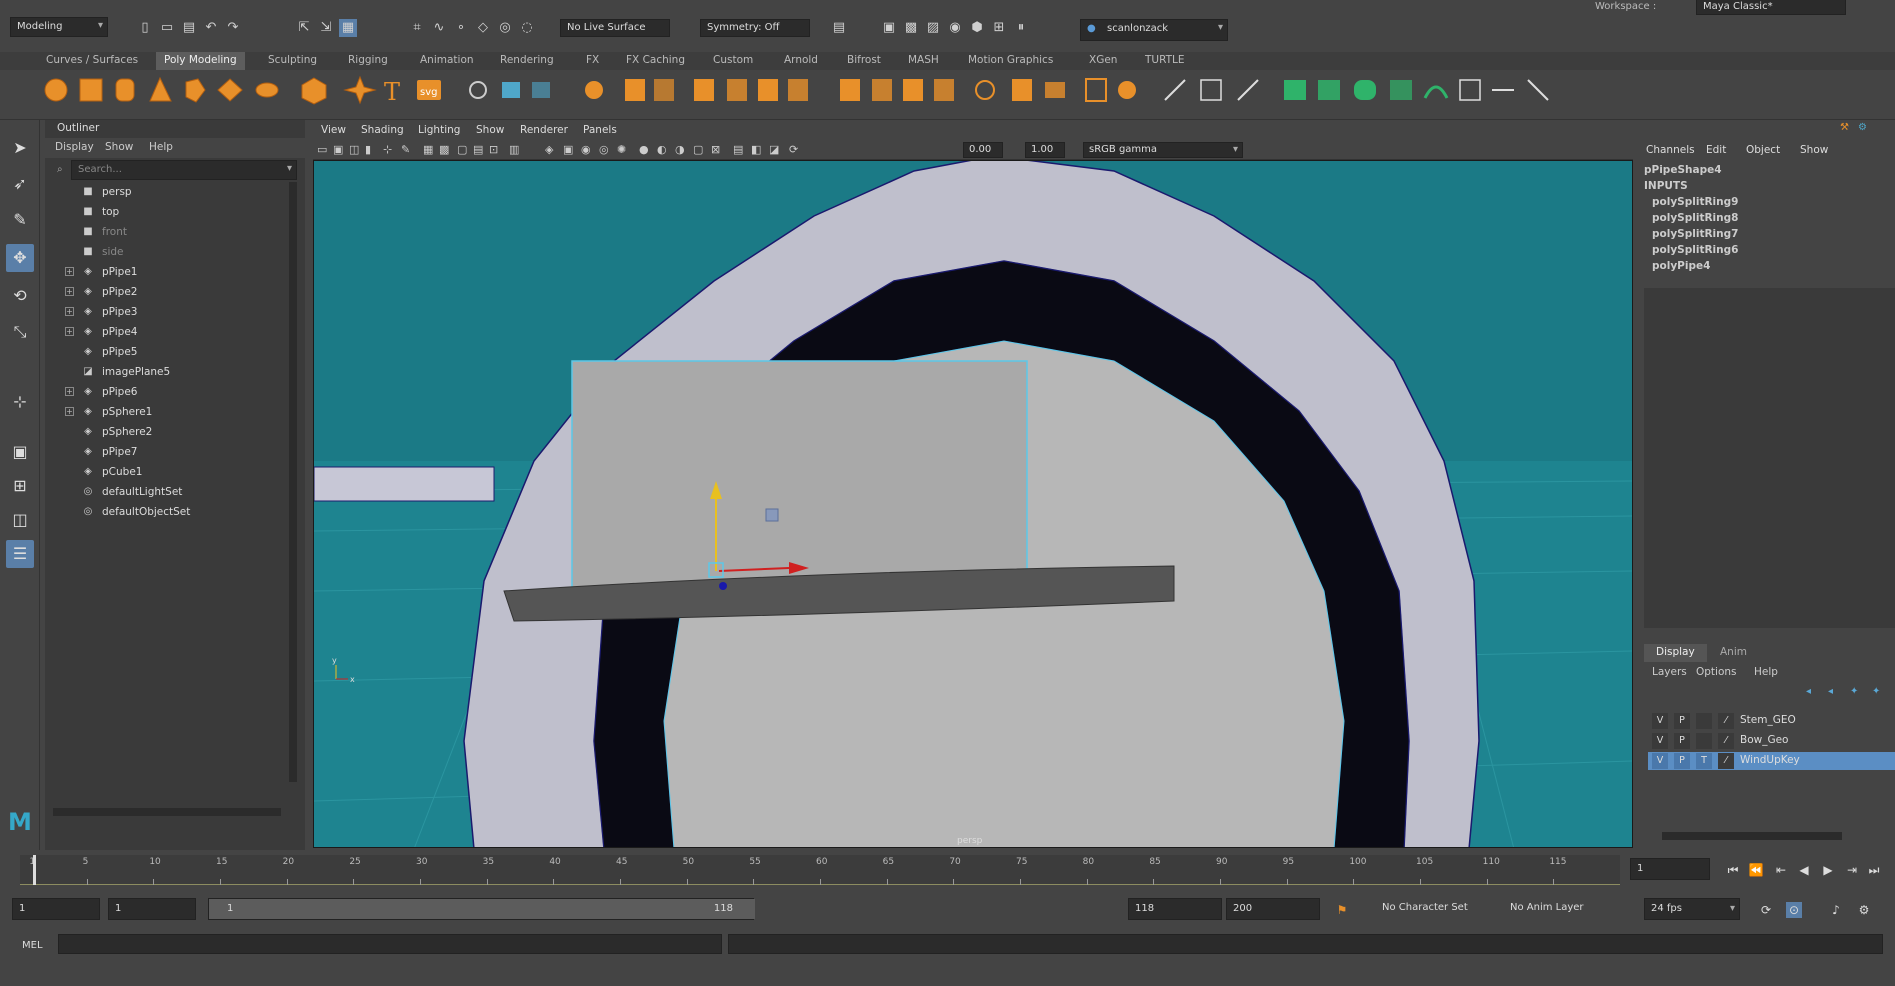 The width and height of the screenshot is (1895, 986). Describe the element at coordinates (889, 28) in the screenshot. I see `render-view-icon: ▣` at that location.